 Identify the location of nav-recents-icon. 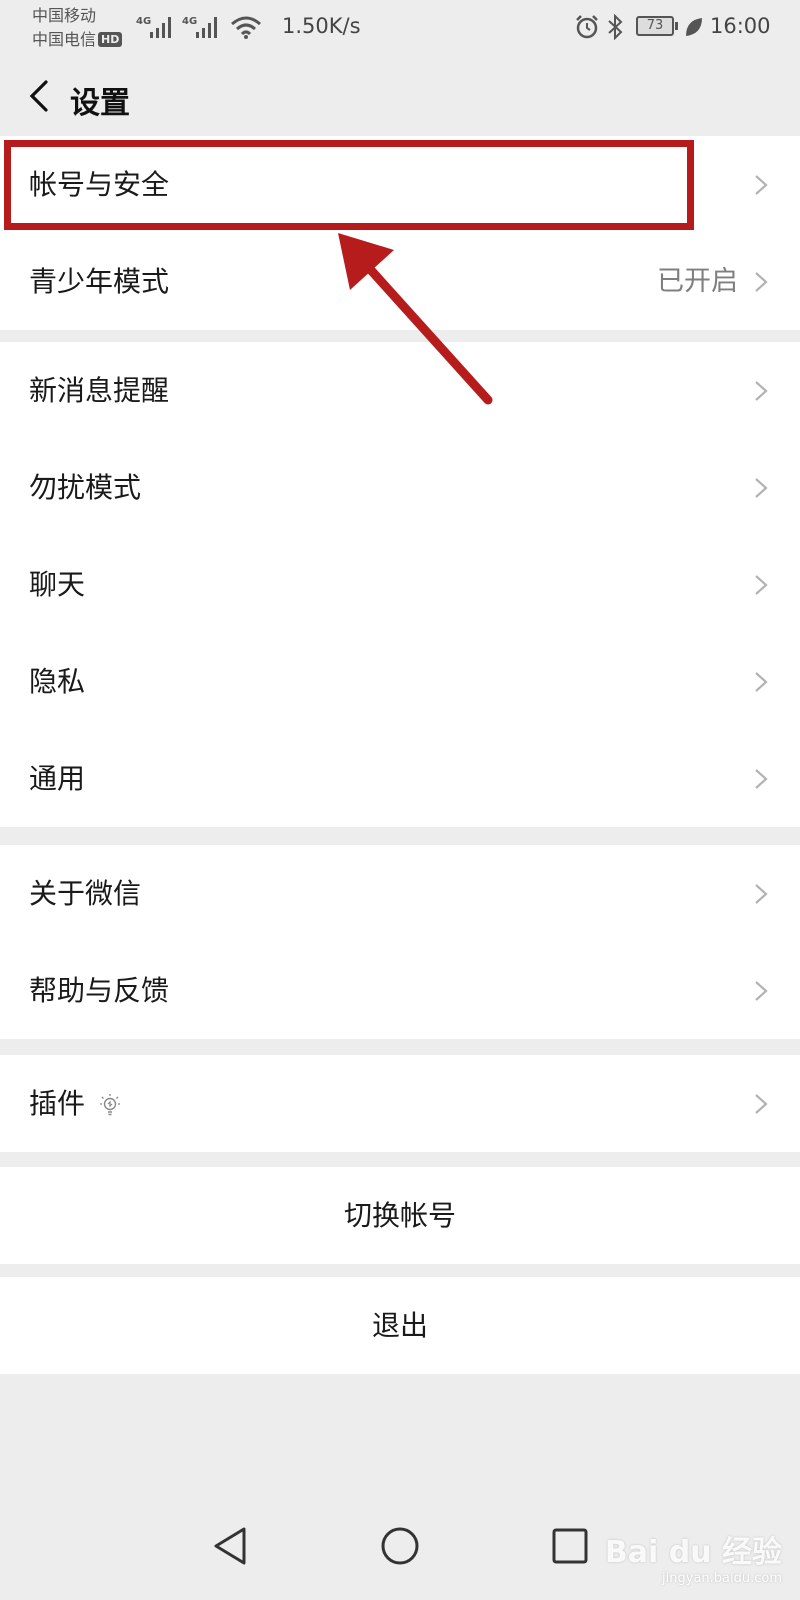
(570, 1546).